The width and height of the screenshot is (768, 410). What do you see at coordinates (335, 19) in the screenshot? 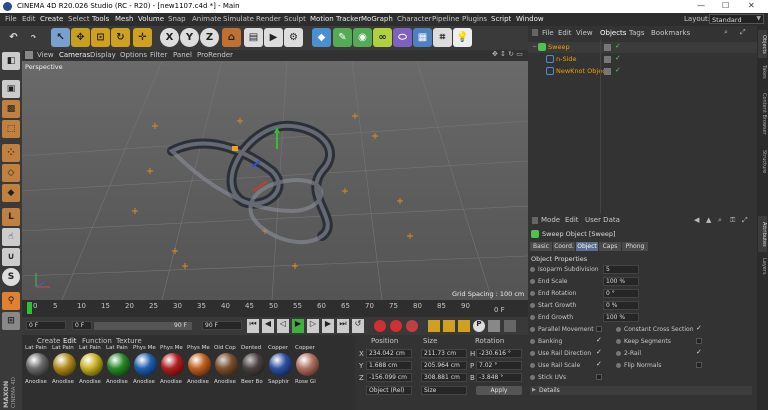
I see `menu-motion-tracker: Motion Tracker` at bounding box center [335, 19].